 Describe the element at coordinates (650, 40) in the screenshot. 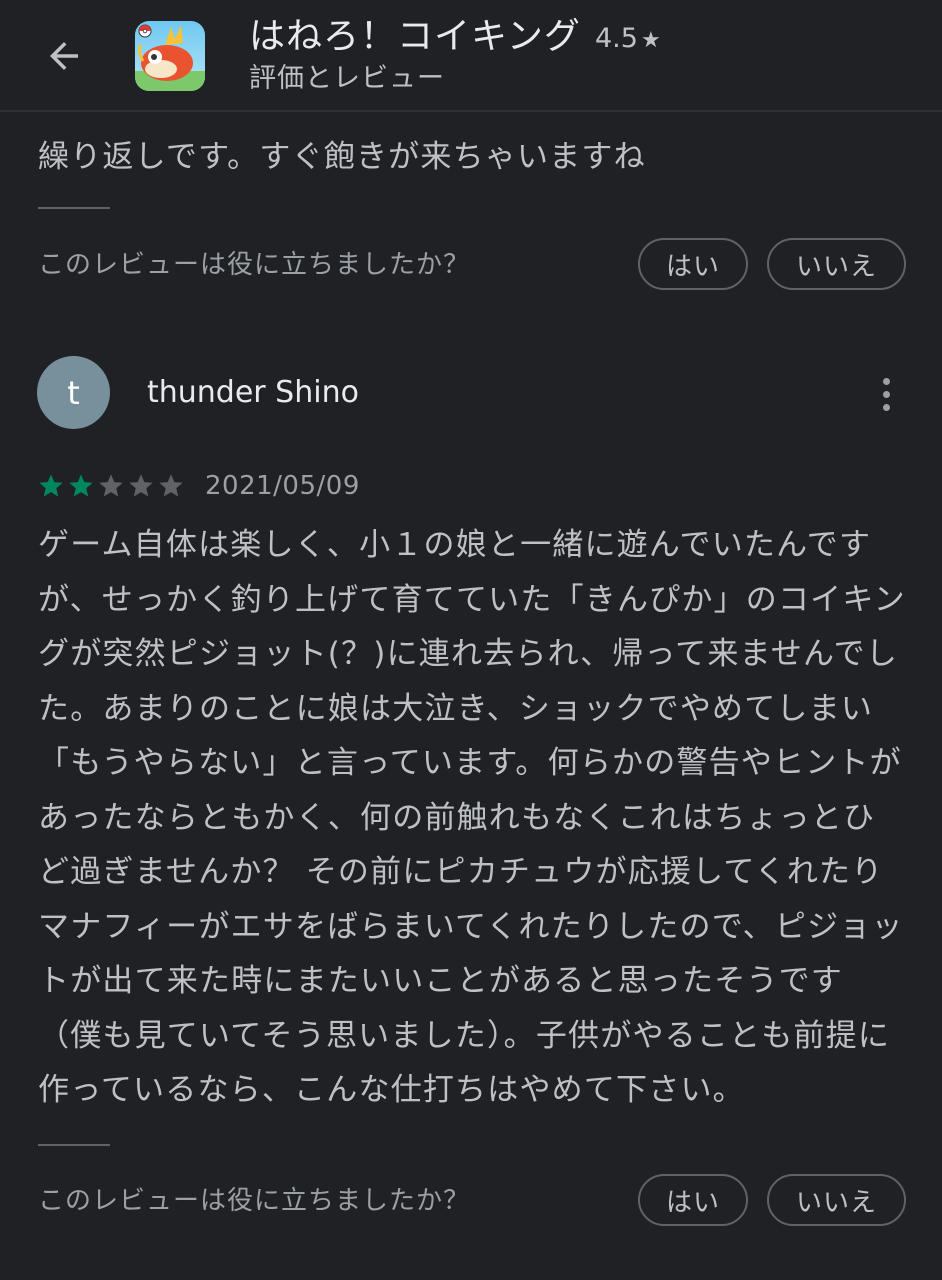

I see `star-icon: ★` at that location.